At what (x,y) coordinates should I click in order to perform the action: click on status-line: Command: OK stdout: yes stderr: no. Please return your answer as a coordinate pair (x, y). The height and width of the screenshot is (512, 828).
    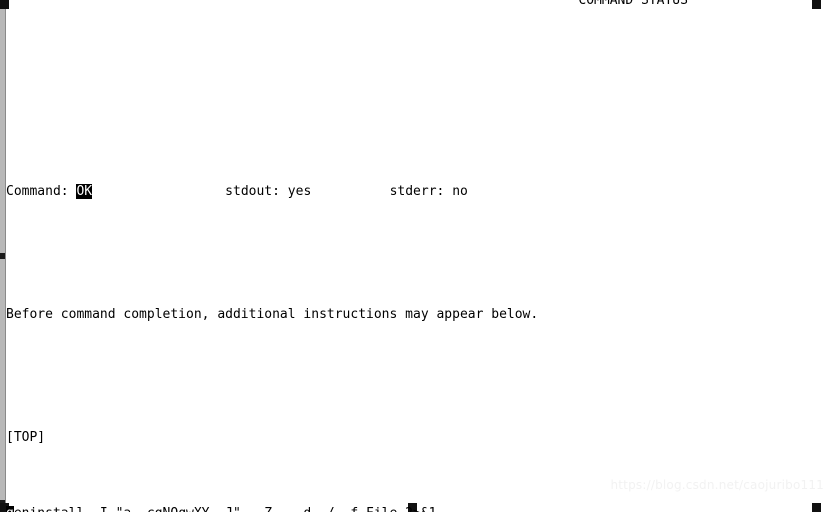
    Looking at the image, I should click on (417, 192).